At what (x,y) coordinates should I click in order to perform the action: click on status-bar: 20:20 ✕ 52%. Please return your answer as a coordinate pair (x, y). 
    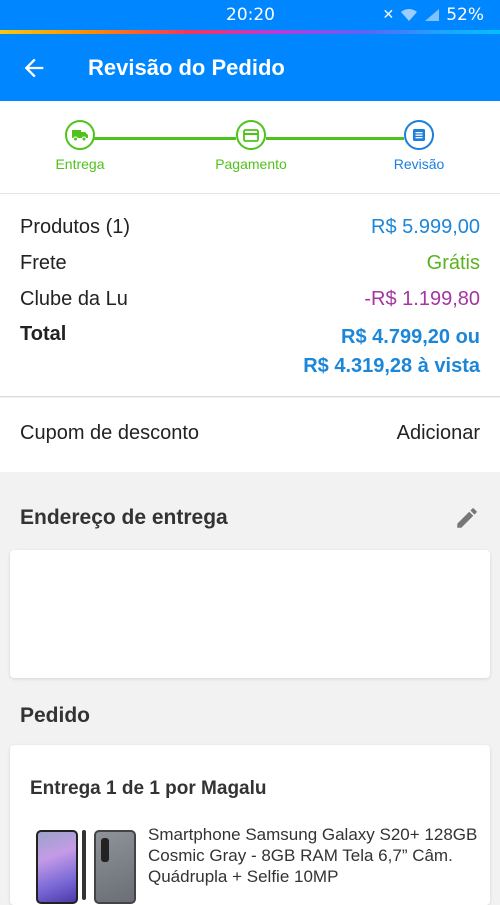
    Looking at the image, I should click on (250, 15).